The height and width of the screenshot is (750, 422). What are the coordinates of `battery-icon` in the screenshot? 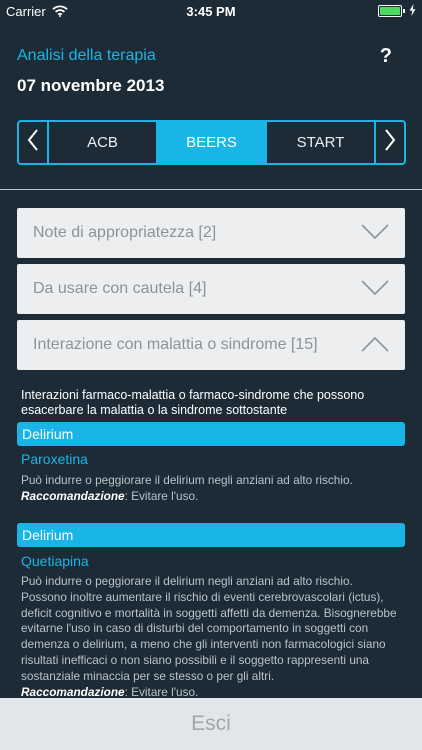 It's located at (391, 11).